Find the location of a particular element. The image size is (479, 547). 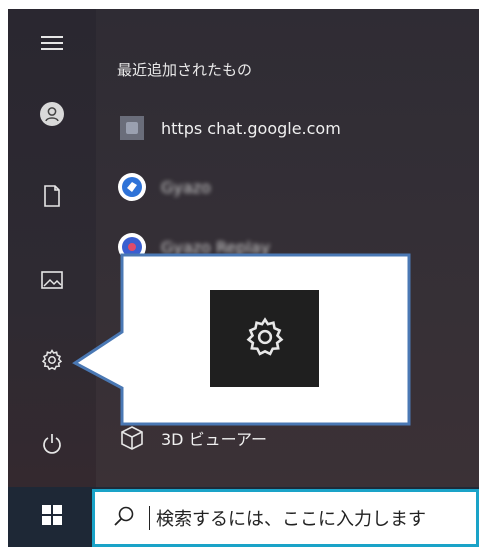

windows-logo-icon is located at coordinates (52, 517).